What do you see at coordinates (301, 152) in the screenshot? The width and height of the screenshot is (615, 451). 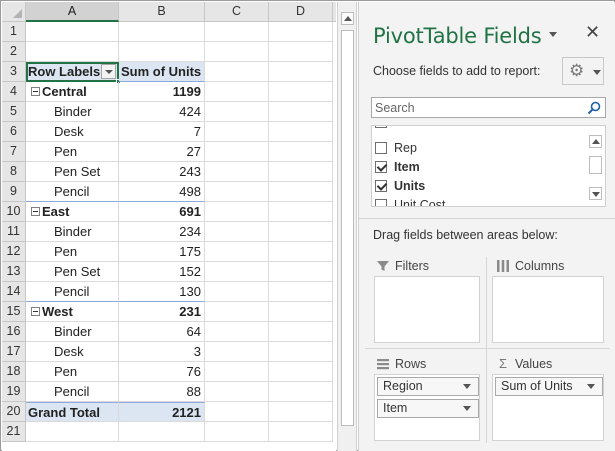 I see `cell-d7` at bounding box center [301, 152].